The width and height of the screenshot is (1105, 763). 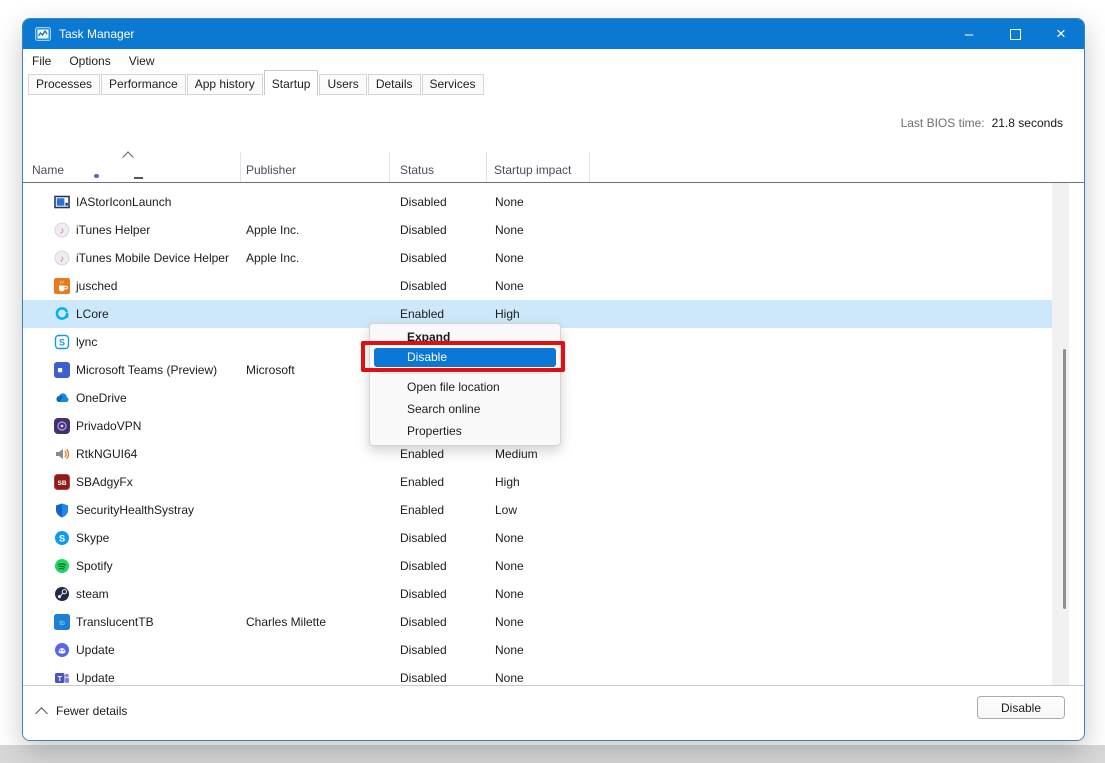 What do you see at coordinates (115, 622) in the screenshot?
I see `row-name: TranslucentTB` at bounding box center [115, 622].